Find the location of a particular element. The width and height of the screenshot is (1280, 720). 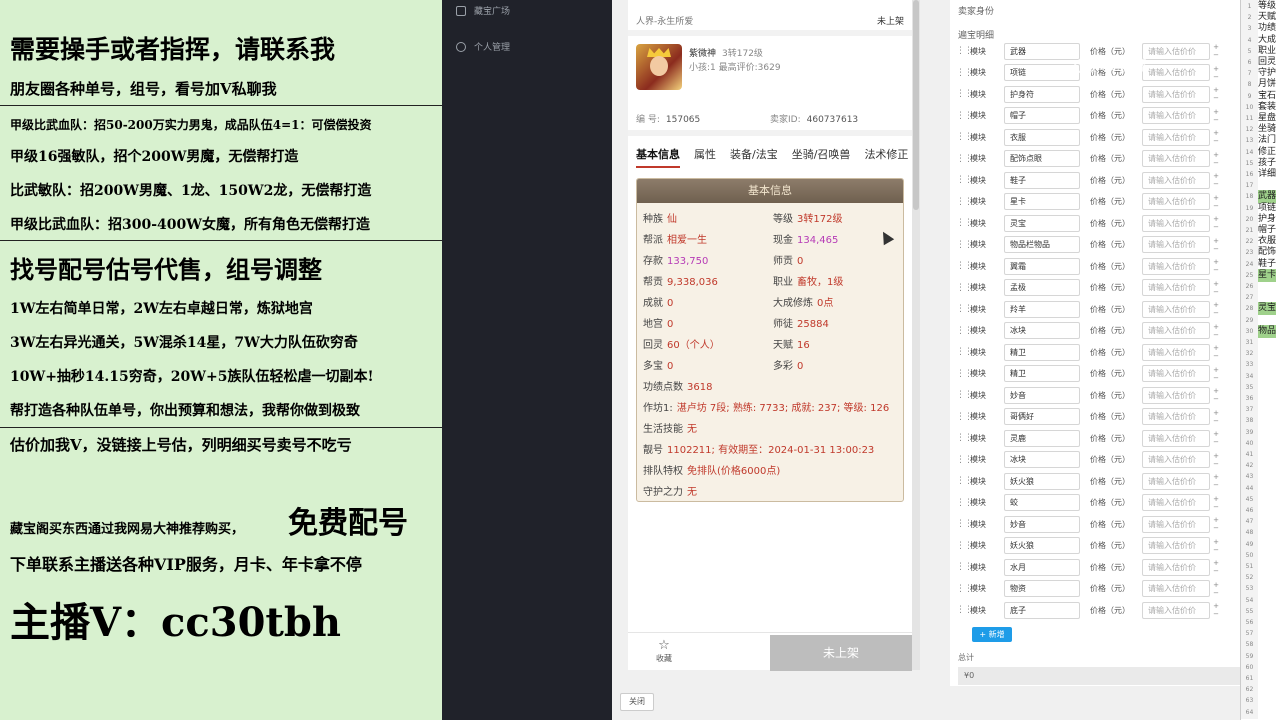

tab-mounts: 坐骑/召唤兽 is located at coordinates (821, 157).